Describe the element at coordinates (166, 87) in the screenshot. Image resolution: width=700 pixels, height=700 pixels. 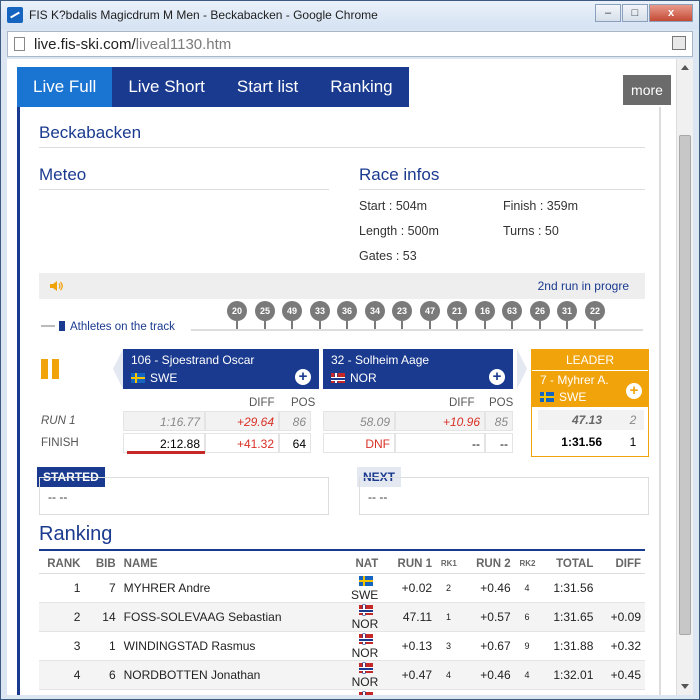
I see `tab-live-short: Live Short` at that location.